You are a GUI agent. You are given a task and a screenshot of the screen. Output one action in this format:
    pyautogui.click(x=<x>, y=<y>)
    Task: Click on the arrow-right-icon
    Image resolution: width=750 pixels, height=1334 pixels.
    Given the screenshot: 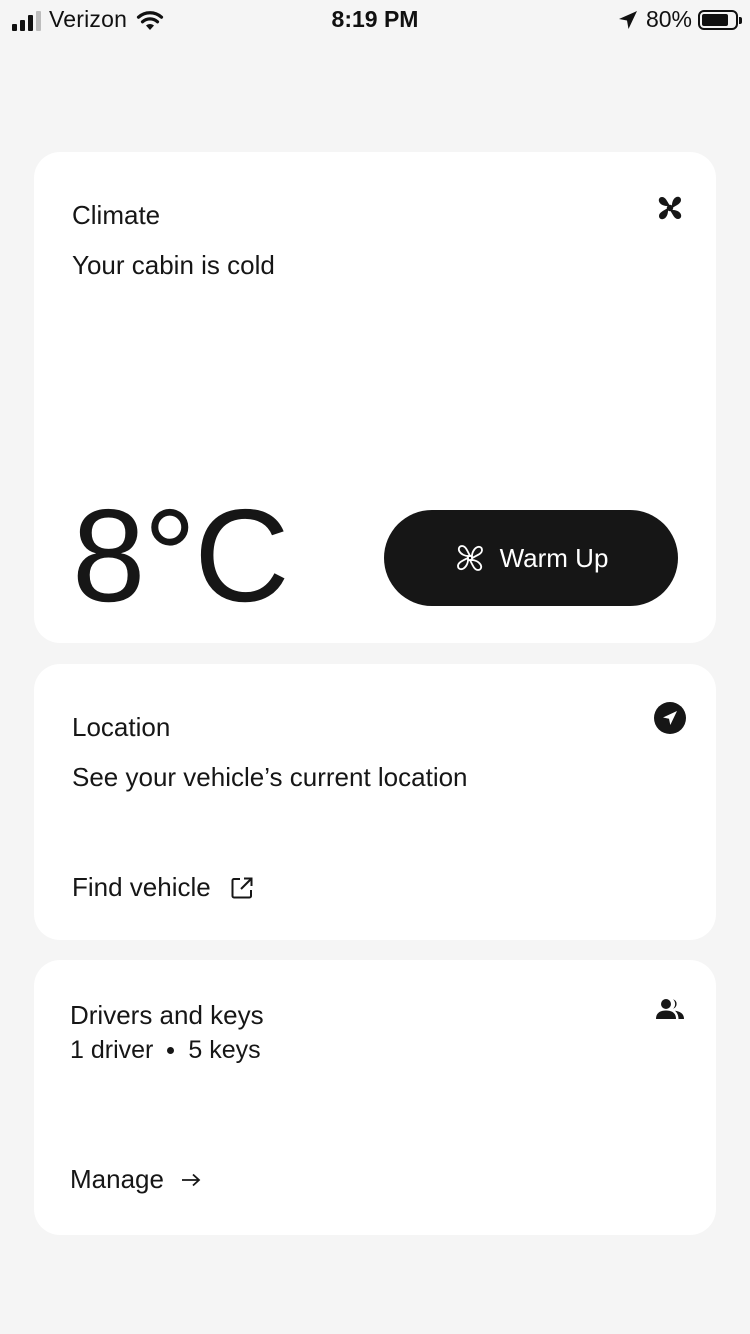 What is the action you would take?
    pyautogui.click(x=191, y=1179)
    